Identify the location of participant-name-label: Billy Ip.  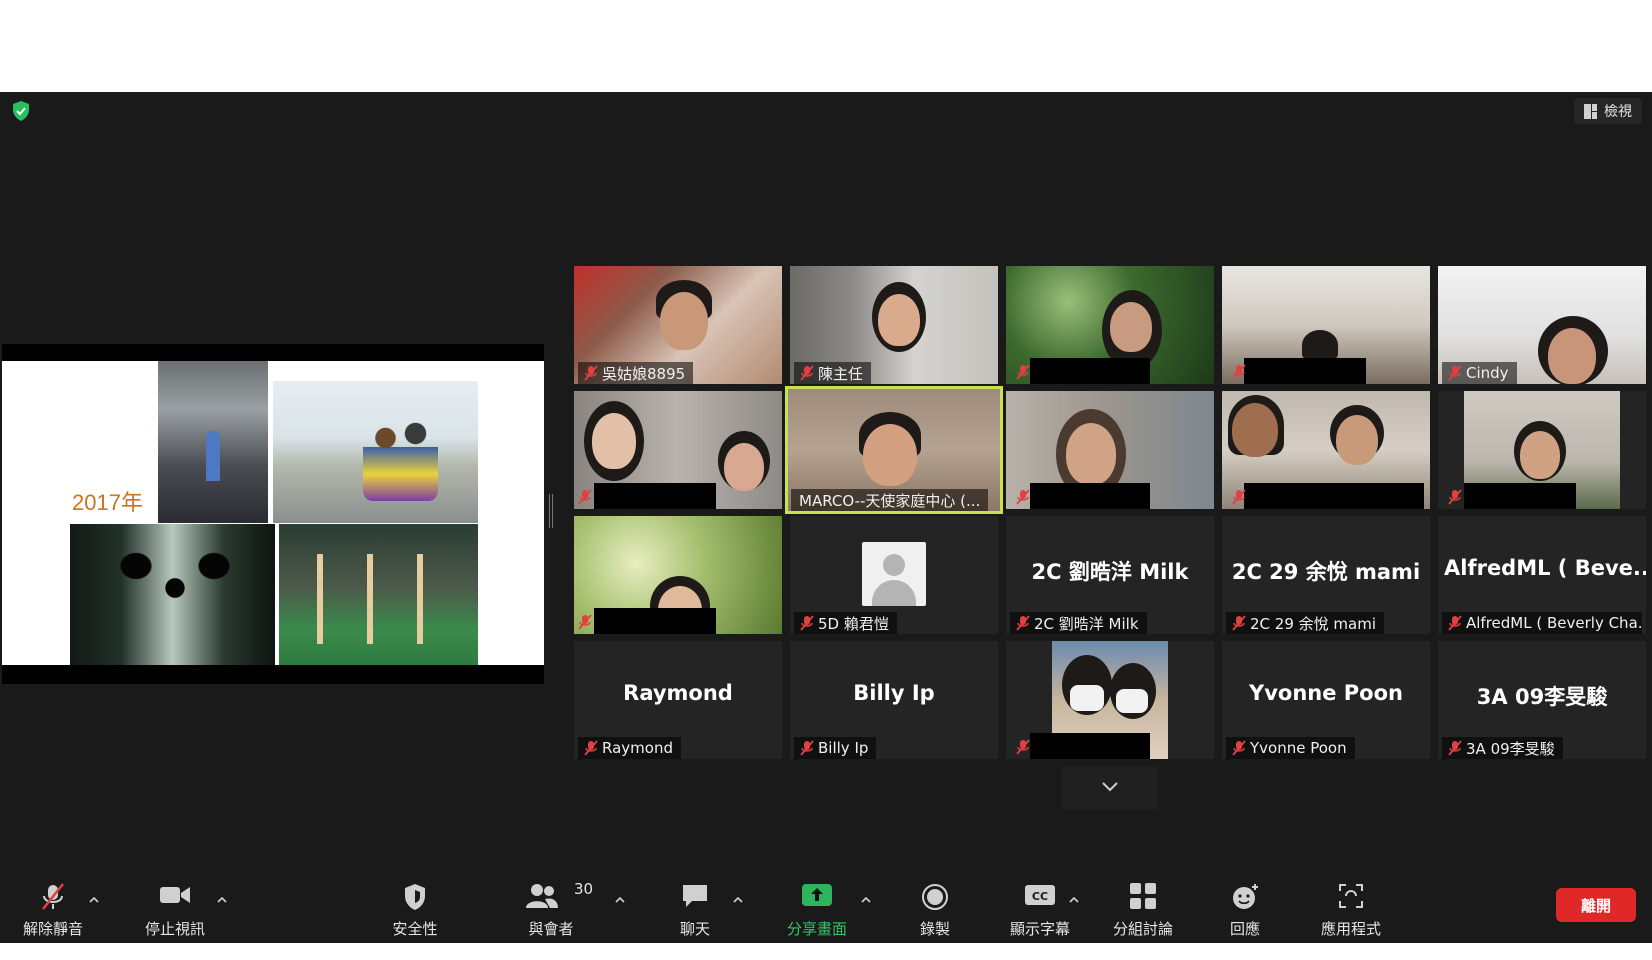
(835, 748).